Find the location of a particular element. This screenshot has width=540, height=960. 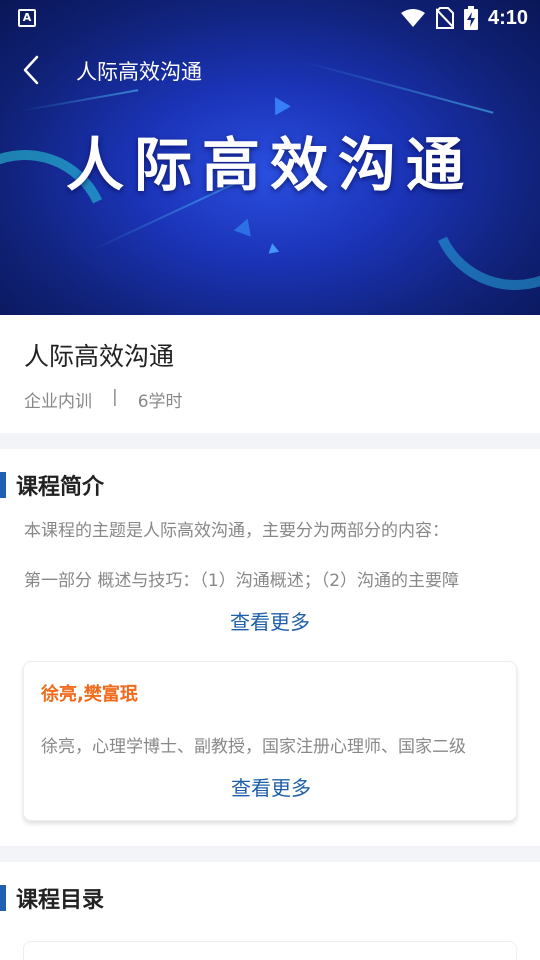

intro-section-header: 课程简介 is located at coordinates (52, 485).